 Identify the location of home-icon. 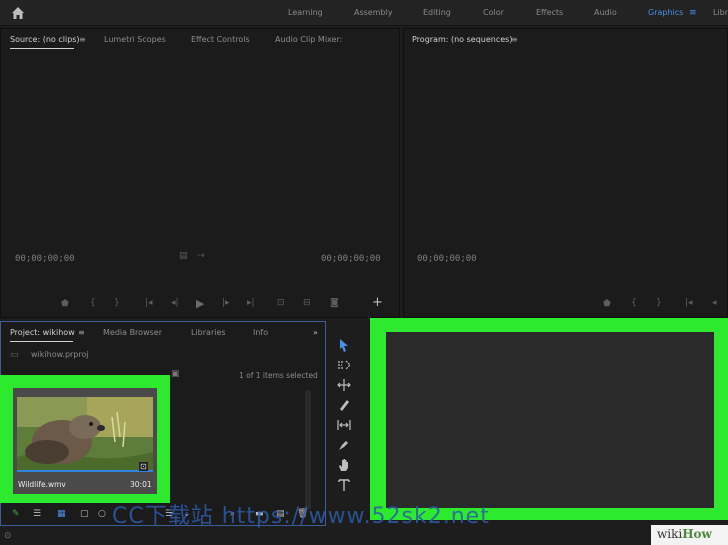
(18, 13).